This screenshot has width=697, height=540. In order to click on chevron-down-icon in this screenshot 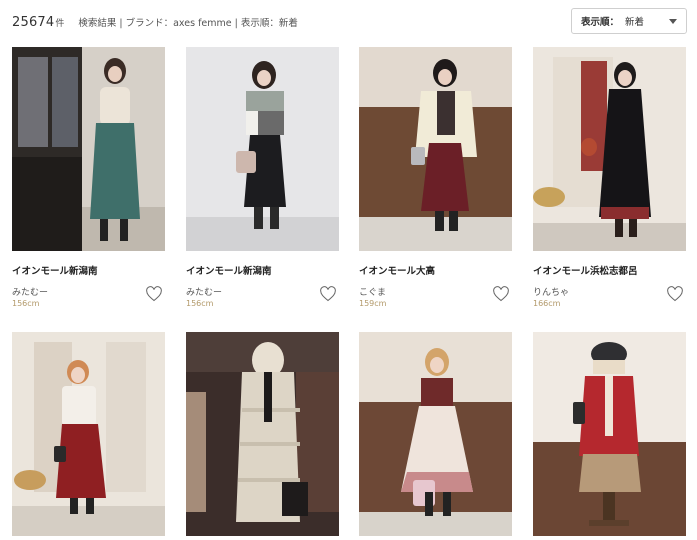, I will do `click(673, 21)`.